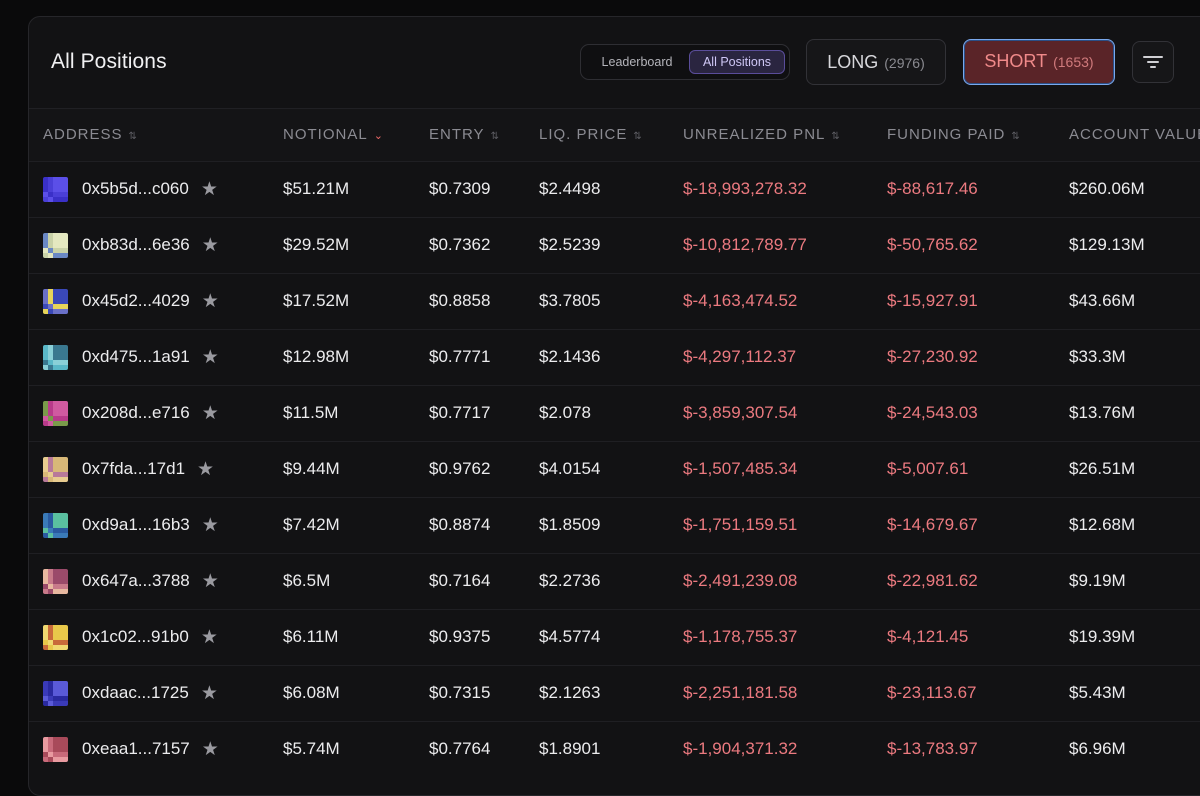 Image resolution: width=1200 pixels, height=796 pixels. I want to click on funding-paid-cell: $-24,543.03, so click(932, 412).